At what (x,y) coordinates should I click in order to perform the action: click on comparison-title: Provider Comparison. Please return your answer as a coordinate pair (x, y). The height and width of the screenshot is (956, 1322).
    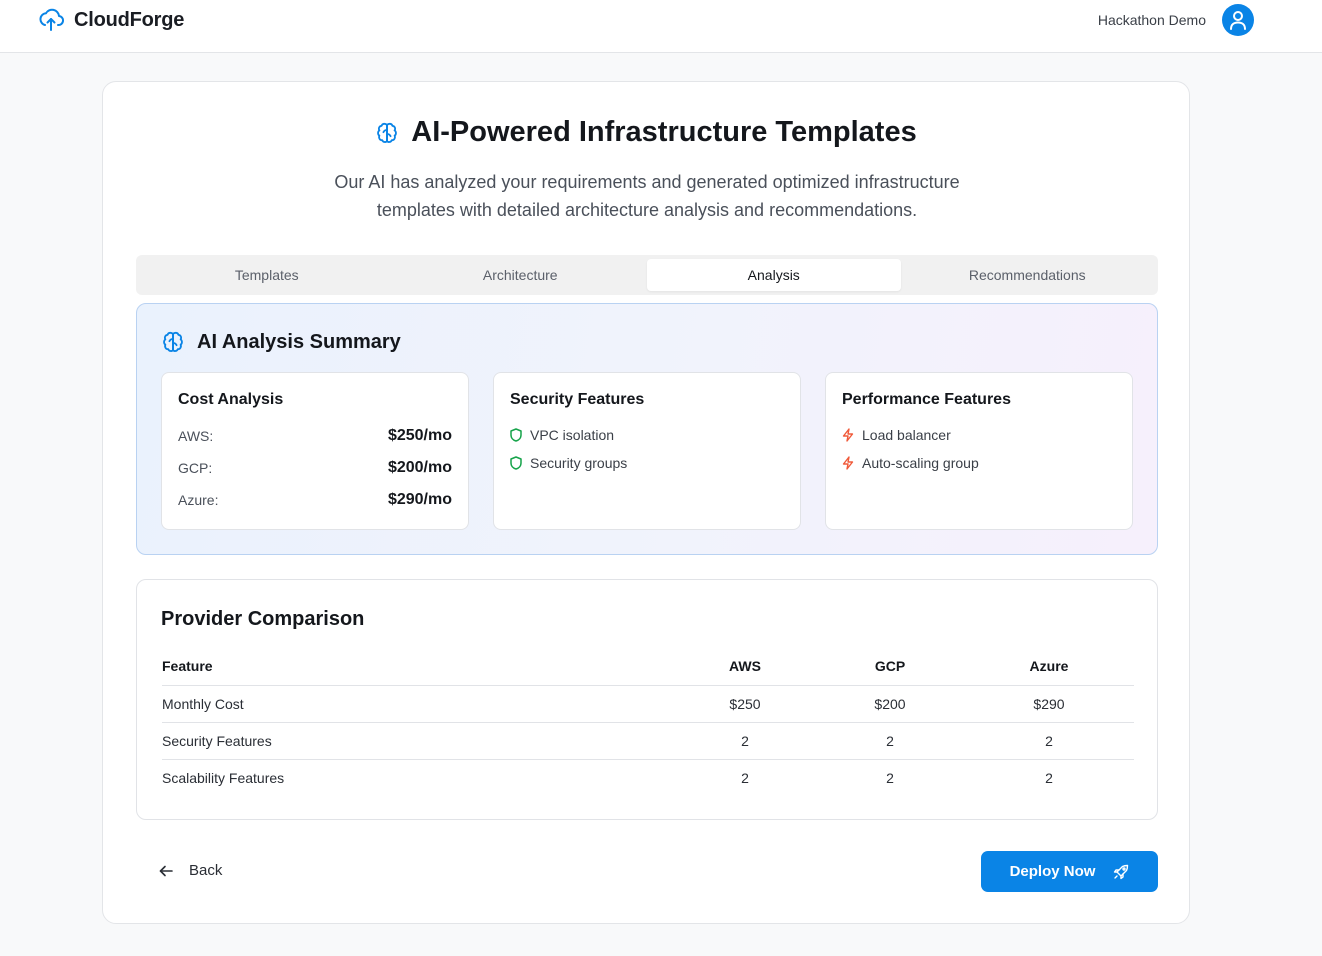
    Looking at the image, I should click on (263, 619).